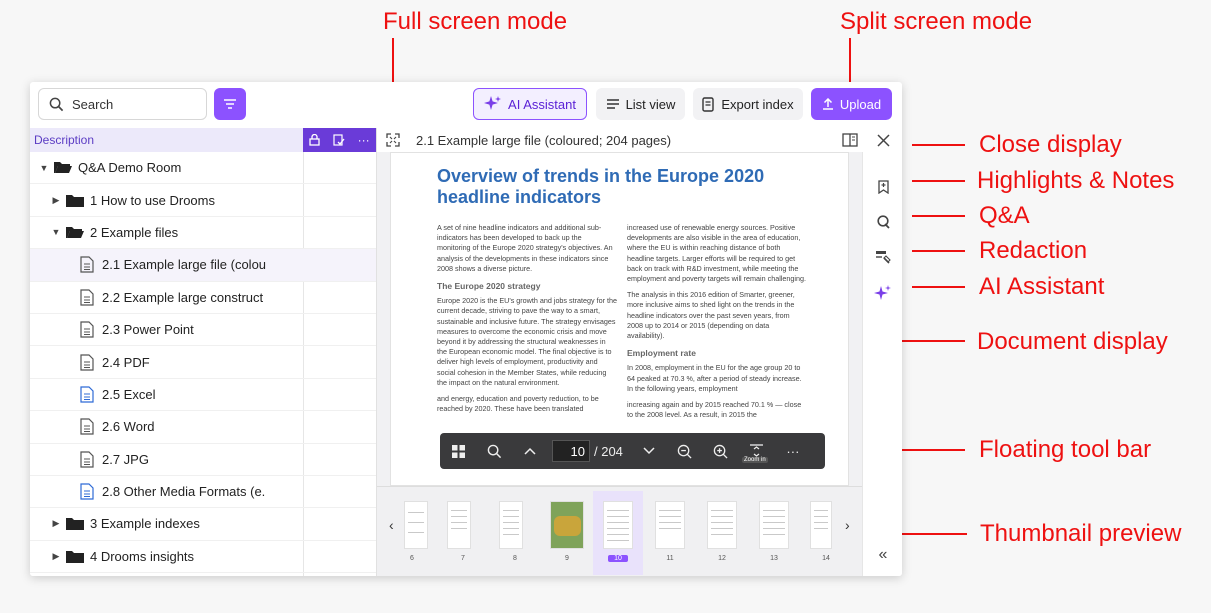  I want to click on export-index-label: Export index, so click(757, 104).